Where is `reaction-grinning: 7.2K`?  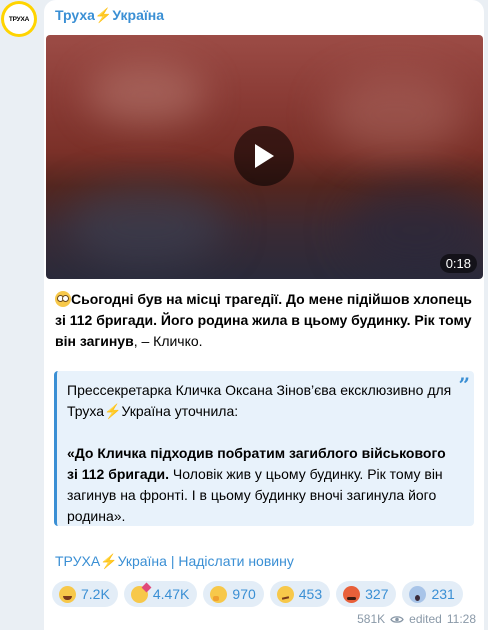
reaction-grinning: 7.2K is located at coordinates (85, 594).